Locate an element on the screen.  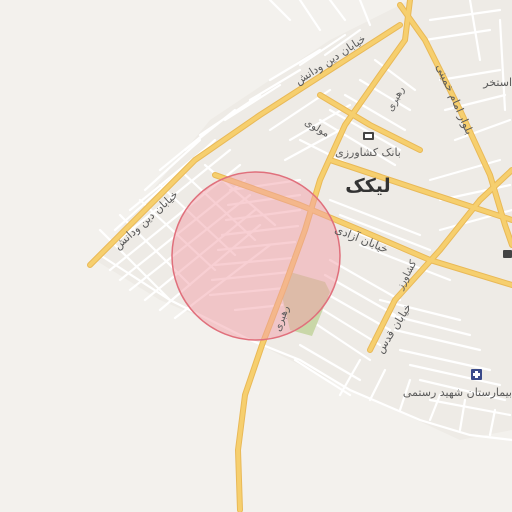
pool-poi: استخر is located at coordinates (497, 82).